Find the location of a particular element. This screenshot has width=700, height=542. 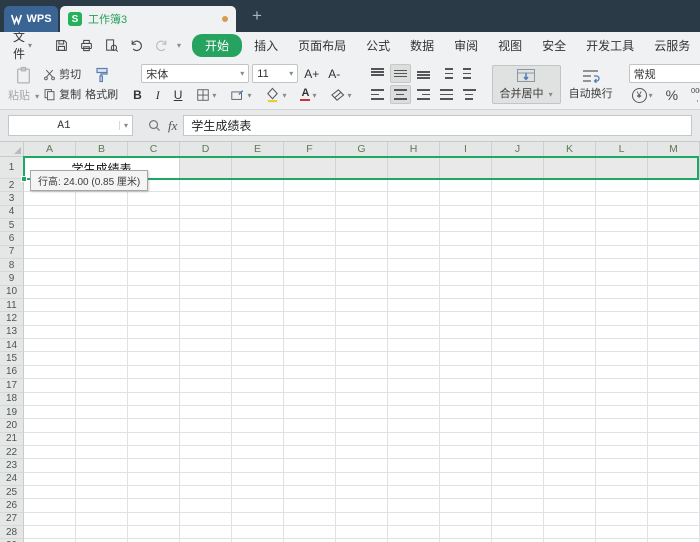

column-header-I: I is located at coordinates (466, 149).